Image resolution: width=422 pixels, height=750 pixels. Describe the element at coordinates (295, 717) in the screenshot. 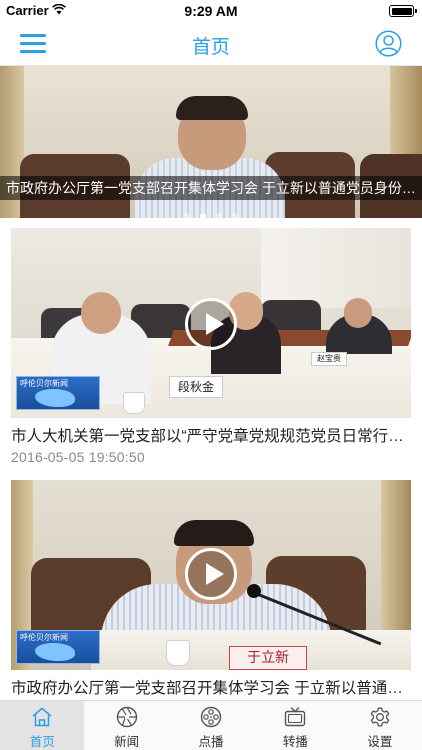

I see `tv-icon` at that location.